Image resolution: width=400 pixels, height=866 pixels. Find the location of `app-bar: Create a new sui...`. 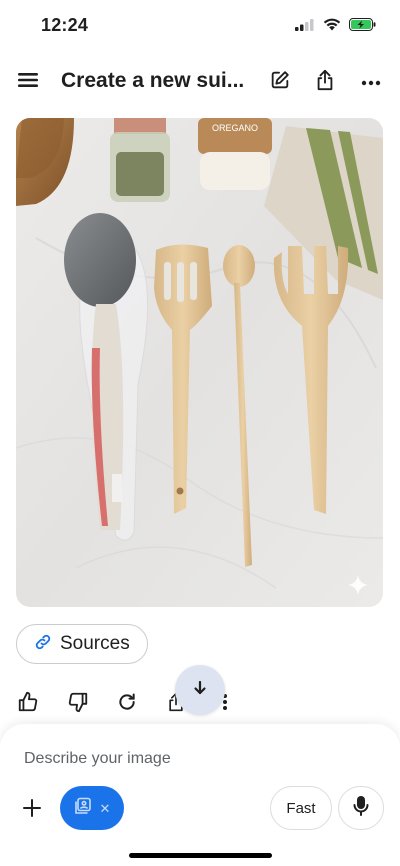

app-bar: Create a new sui... is located at coordinates (200, 82).